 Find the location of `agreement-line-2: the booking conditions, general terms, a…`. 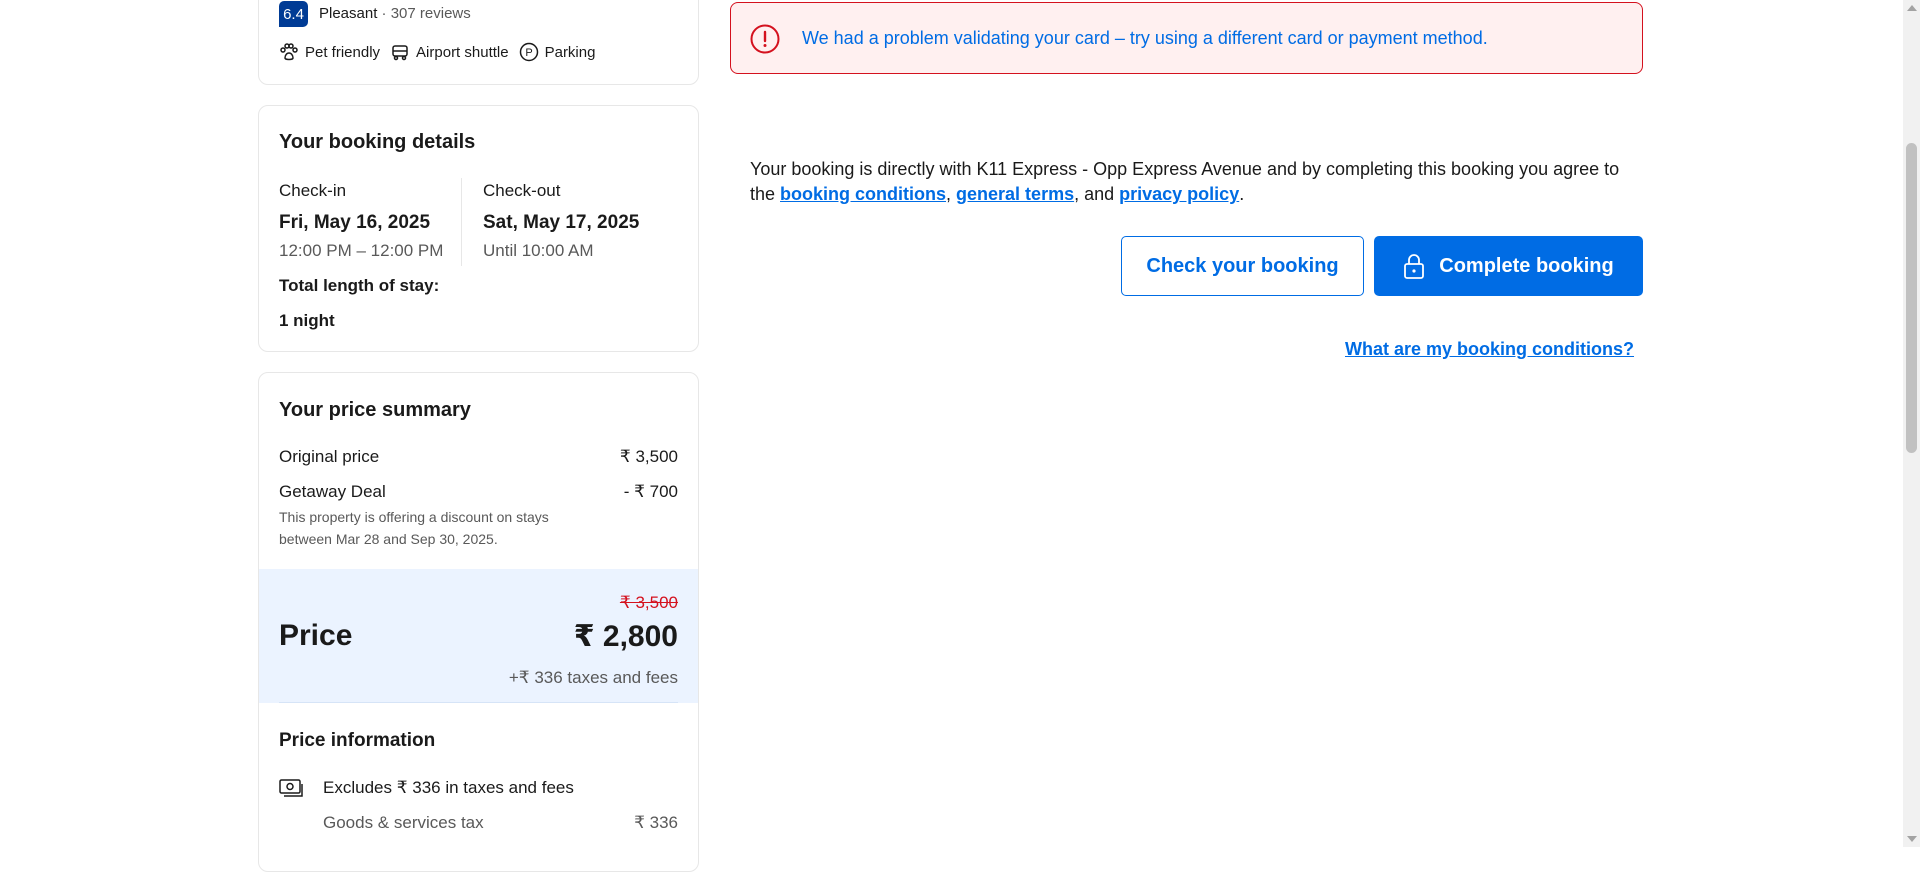

agreement-line-2: the booking conditions, general terms, a… is located at coordinates (997, 194).